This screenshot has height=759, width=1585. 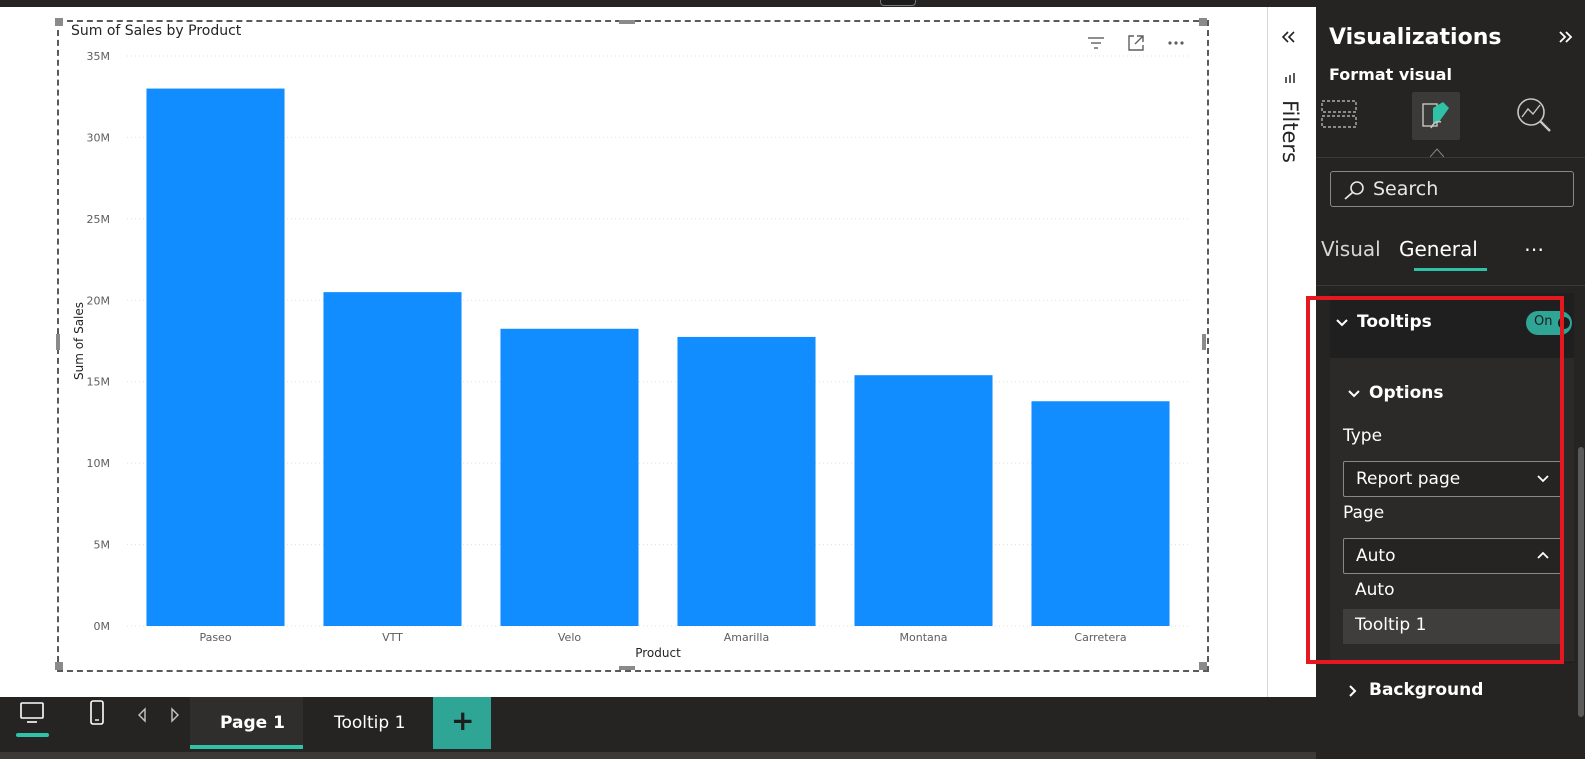 I want to click on active-view-indicator, so click(x=32, y=735).